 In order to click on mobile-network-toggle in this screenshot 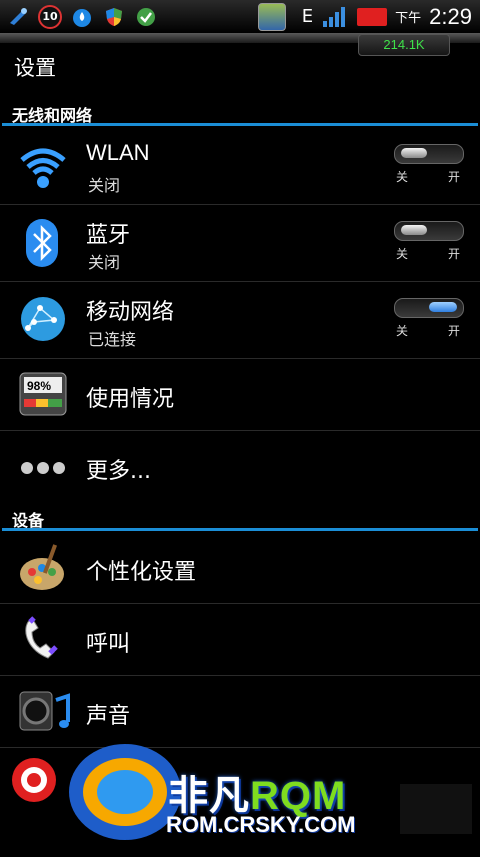, I will do `click(429, 308)`.